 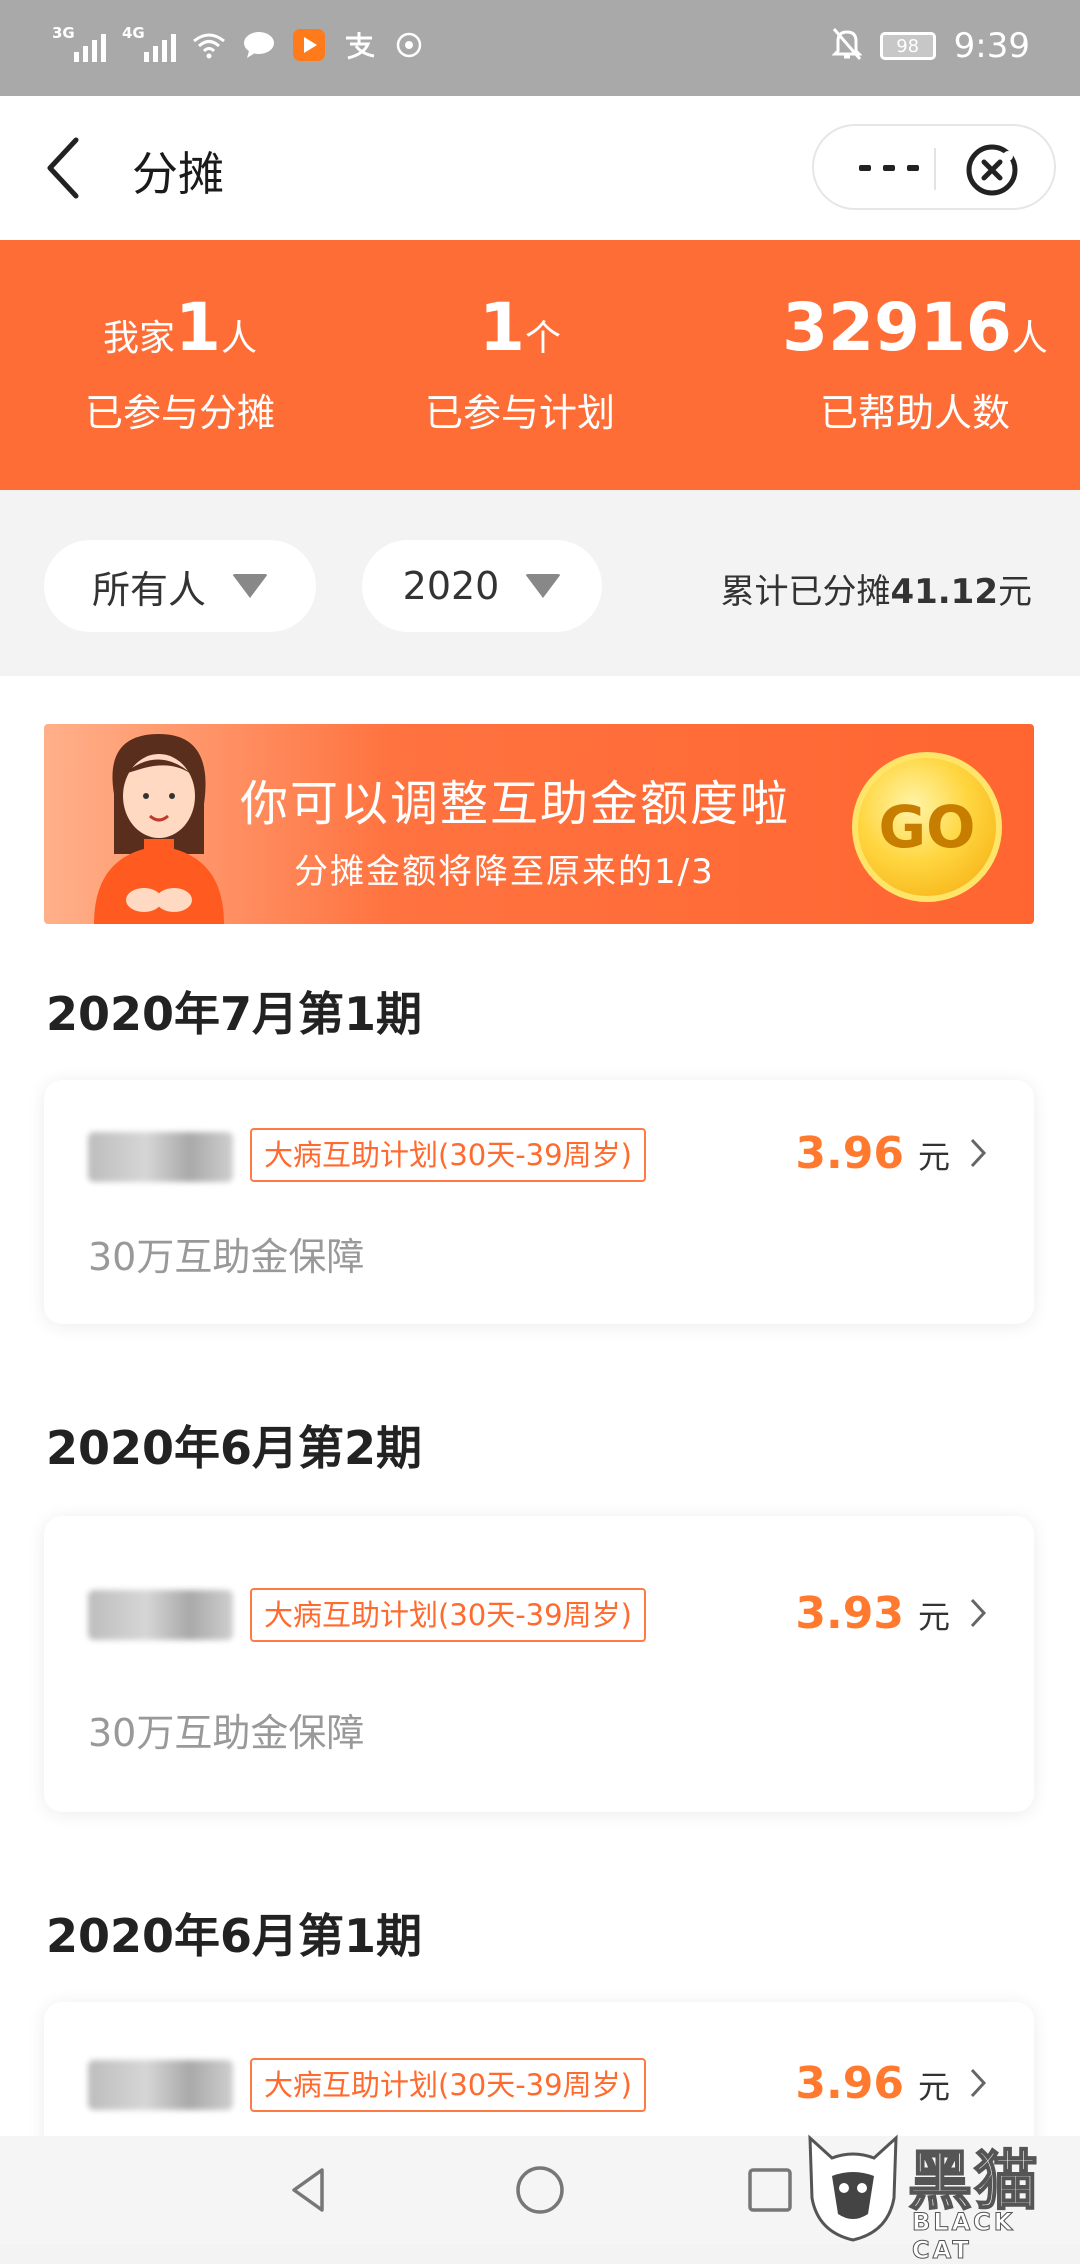 I want to click on total-unit: 元, so click(x=1015, y=592).